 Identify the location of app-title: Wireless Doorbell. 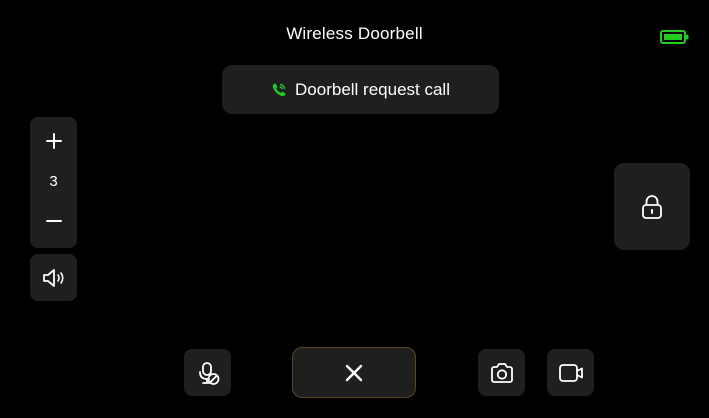
(354, 33).